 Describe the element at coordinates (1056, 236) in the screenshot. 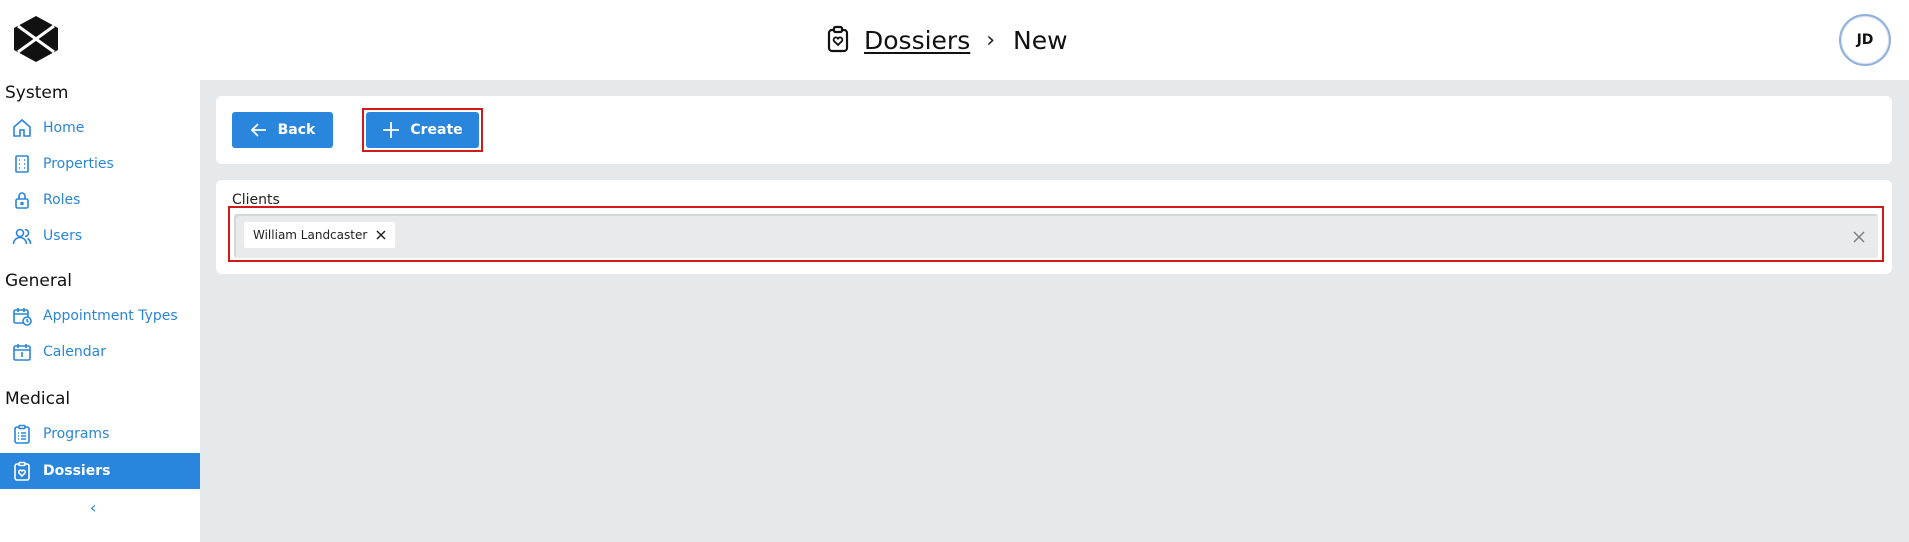

I see `clients-multiselect: William Landcaster` at that location.